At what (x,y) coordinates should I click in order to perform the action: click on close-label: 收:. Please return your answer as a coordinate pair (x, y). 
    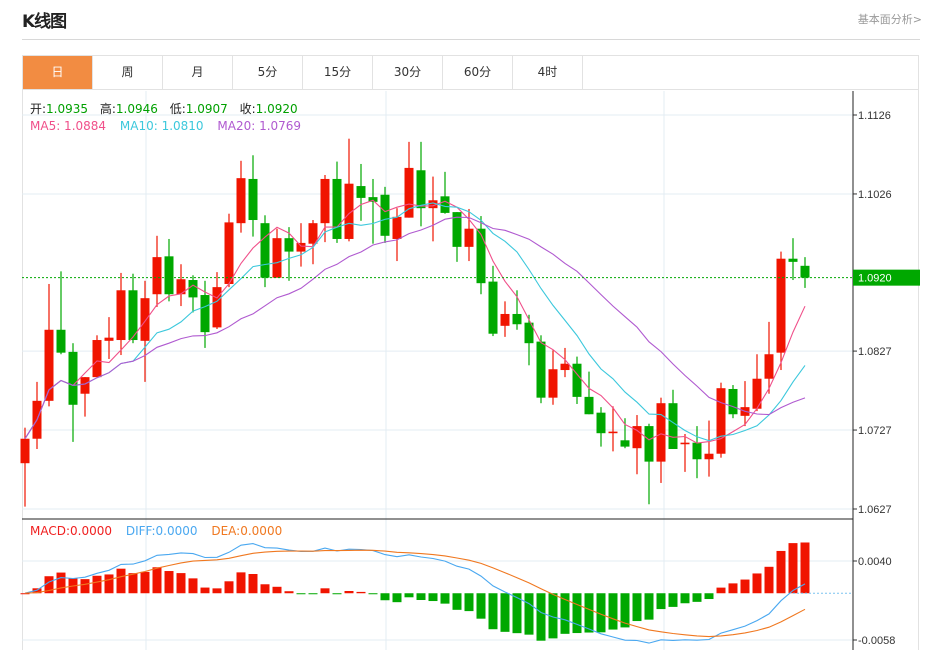
    Looking at the image, I should click on (247, 109).